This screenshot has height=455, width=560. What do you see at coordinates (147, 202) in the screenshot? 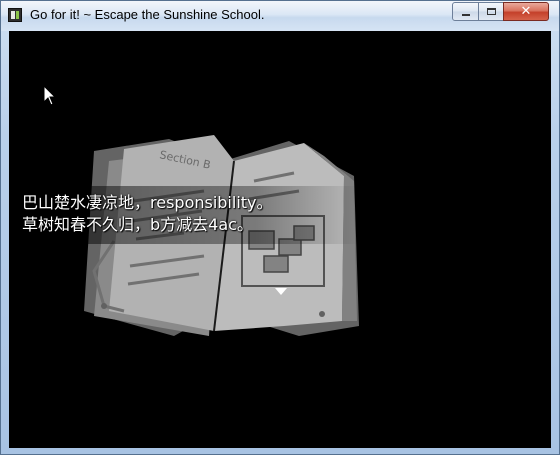
I see `dialogue-line-1: 巴山楚水凄凉地，responsibility。` at bounding box center [147, 202].